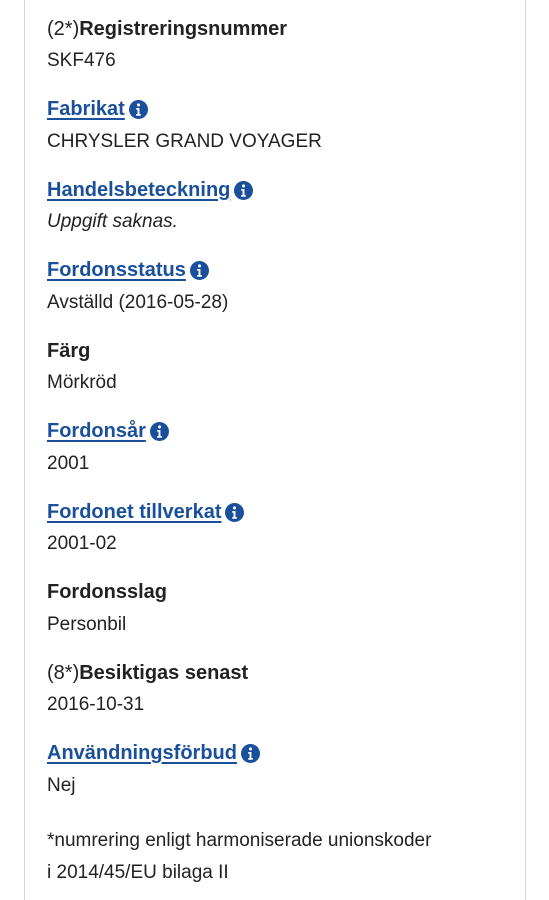 This screenshot has height=900, width=549. What do you see at coordinates (283, 52) in the screenshot?
I see `field-registreringsnummer: (2*) Registreringsnummer SKF476` at bounding box center [283, 52].